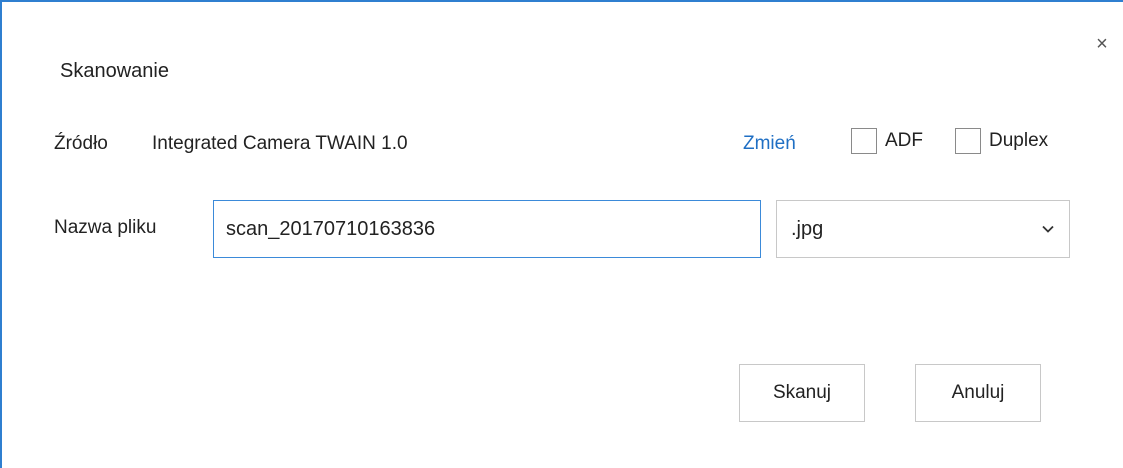  I want to click on source-label: Źródło, so click(81, 143).